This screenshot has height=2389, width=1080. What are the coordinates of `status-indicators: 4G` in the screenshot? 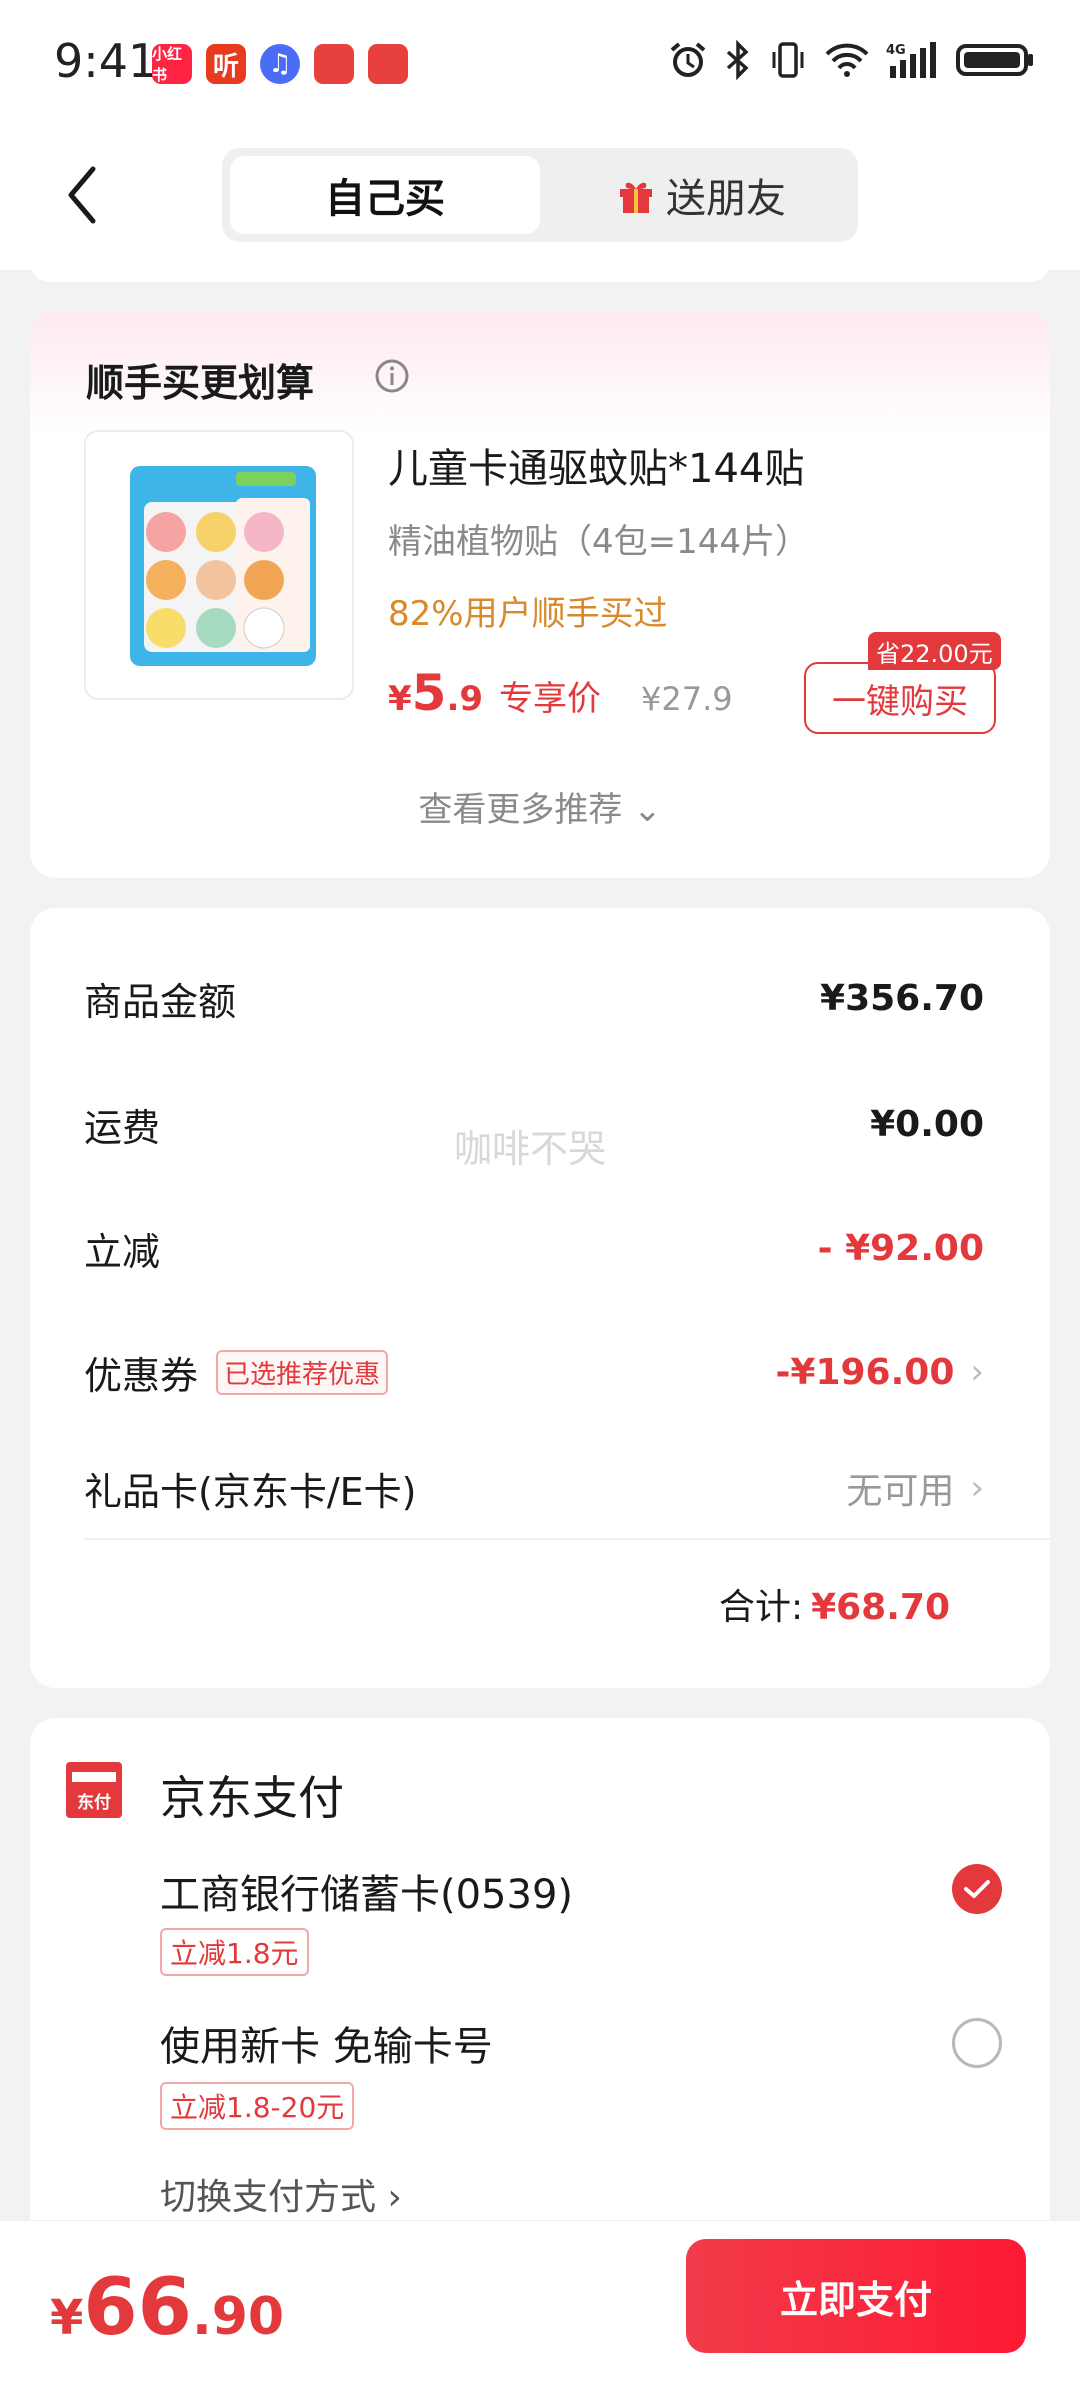 It's located at (852, 60).